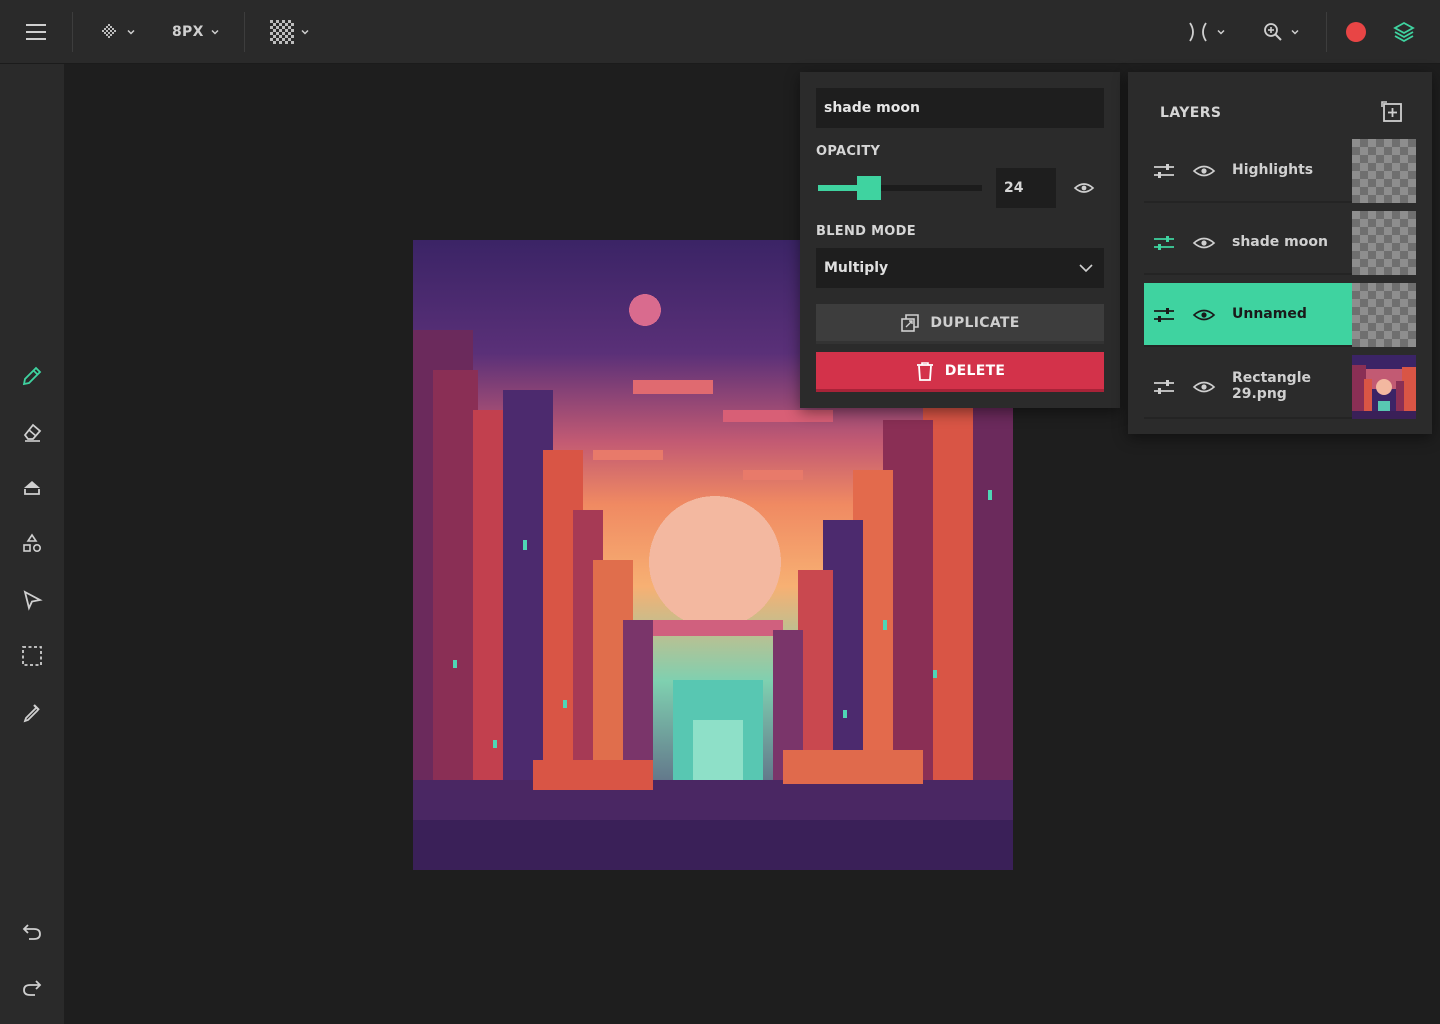 This screenshot has width=1440, height=1024. I want to click on marquee-tool, so click(32, 656).